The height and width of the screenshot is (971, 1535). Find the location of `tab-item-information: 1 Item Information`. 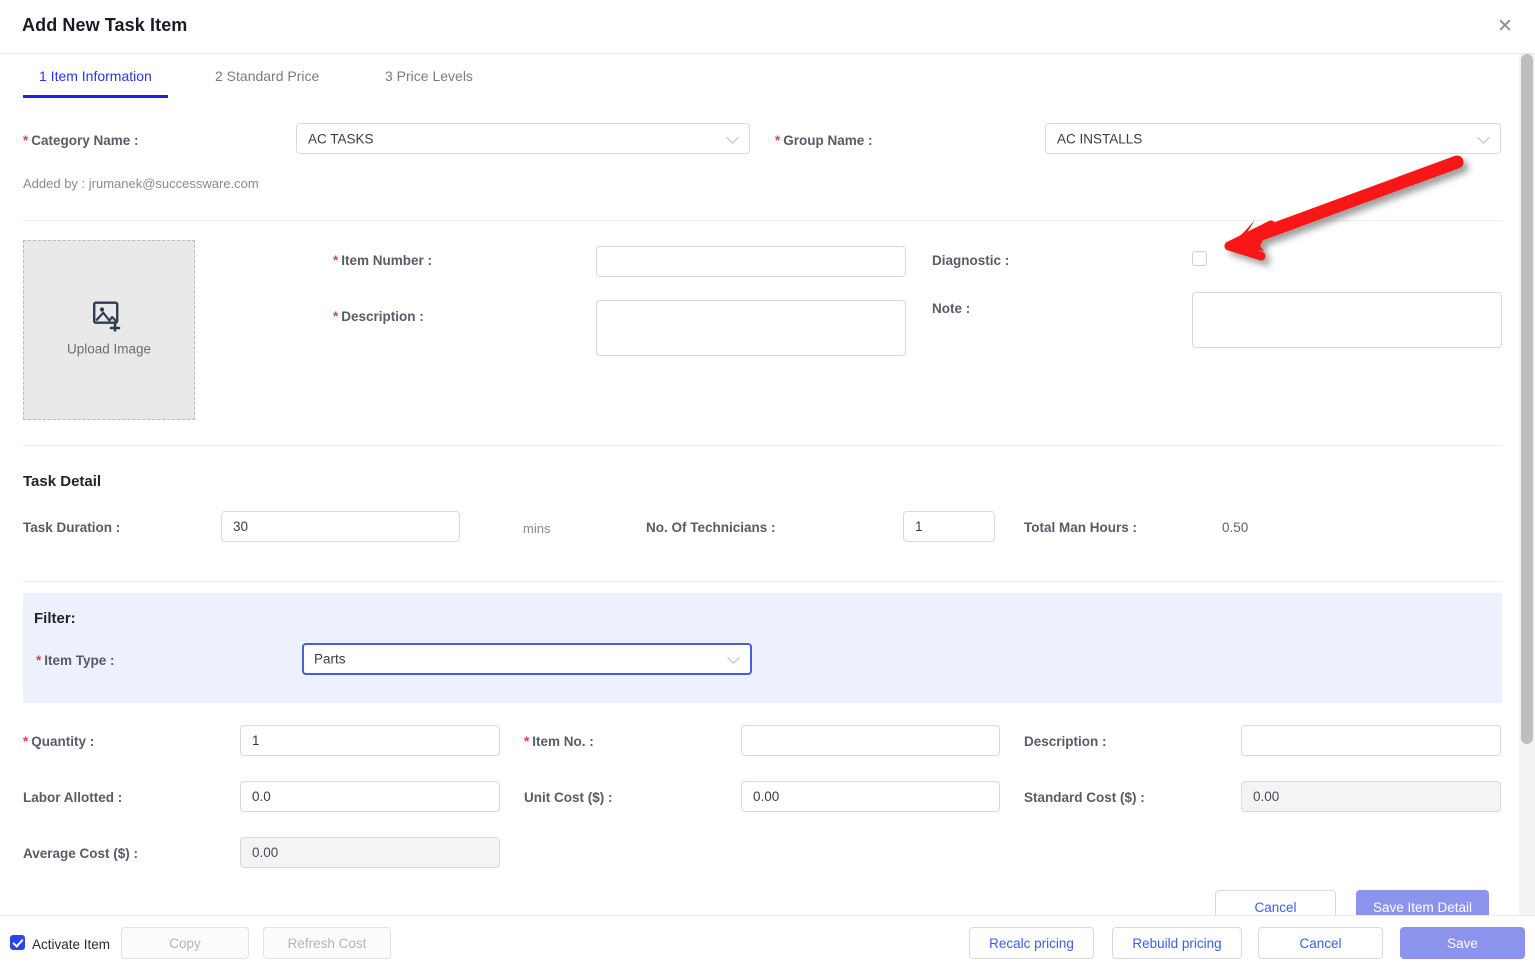

tab-item-information: 1 Item Information is located at coordinates (95, 76).